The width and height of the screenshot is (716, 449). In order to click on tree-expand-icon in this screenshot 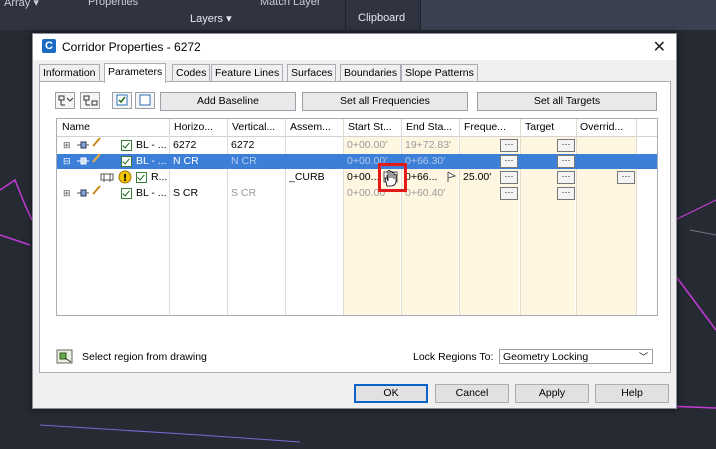, I will do `click(66, 100)`.